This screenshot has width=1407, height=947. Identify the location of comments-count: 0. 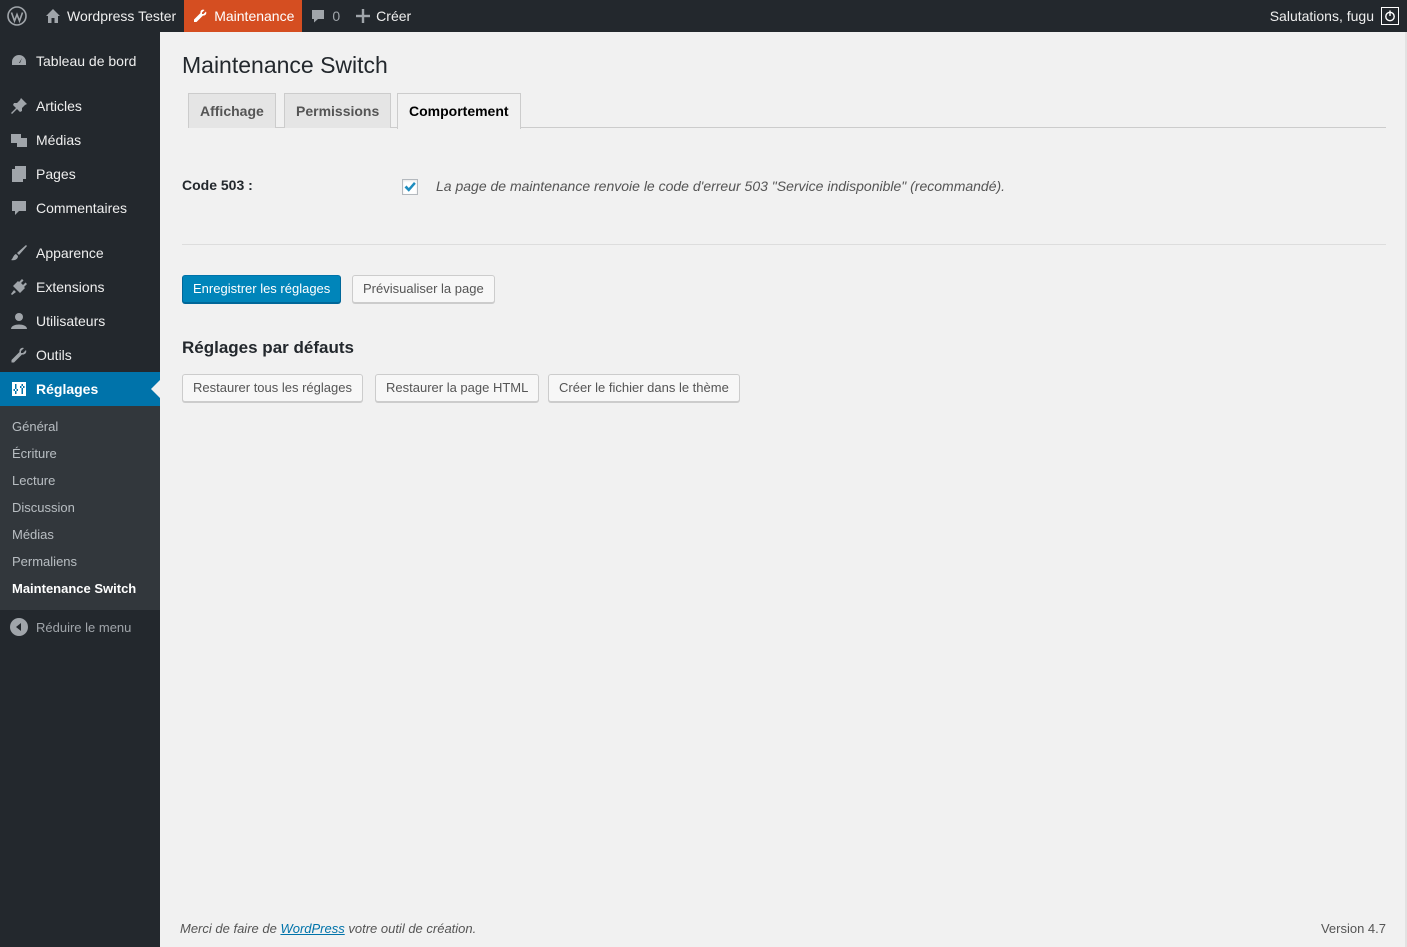
(336, 16).